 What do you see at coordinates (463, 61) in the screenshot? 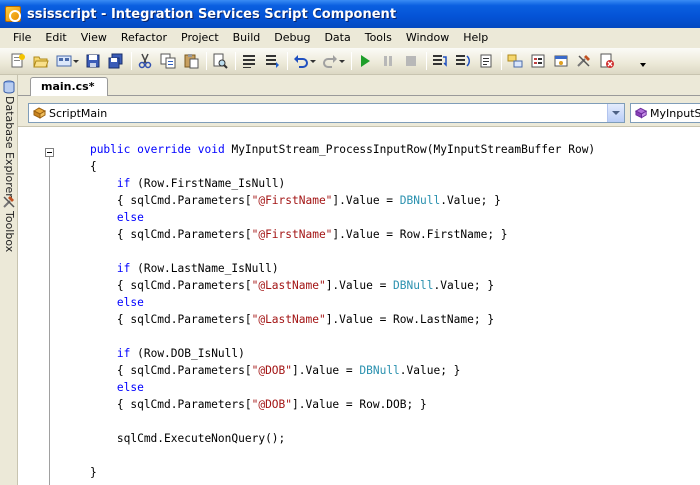
I see `step-over-icon` at bounding box center [463, 61].